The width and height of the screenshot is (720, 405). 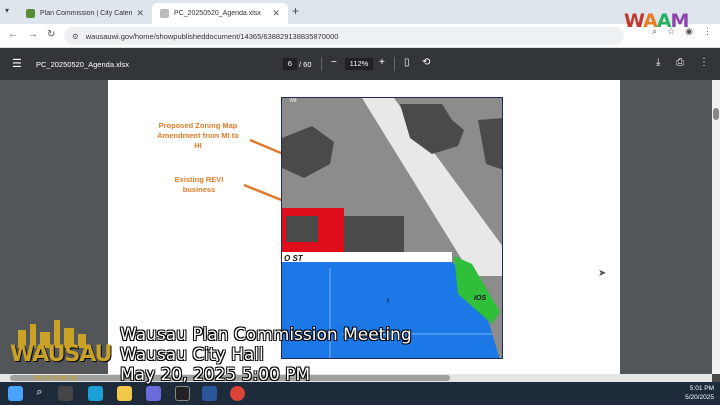 I want to click on zoom-out-icon: −, so click(x=334, y=62).